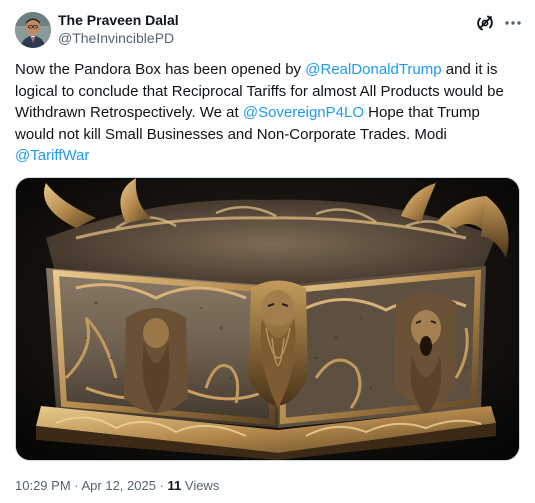 The width and height of the screenshot is (535, 503). I want to click on avatar-icon, so click(33, 30).